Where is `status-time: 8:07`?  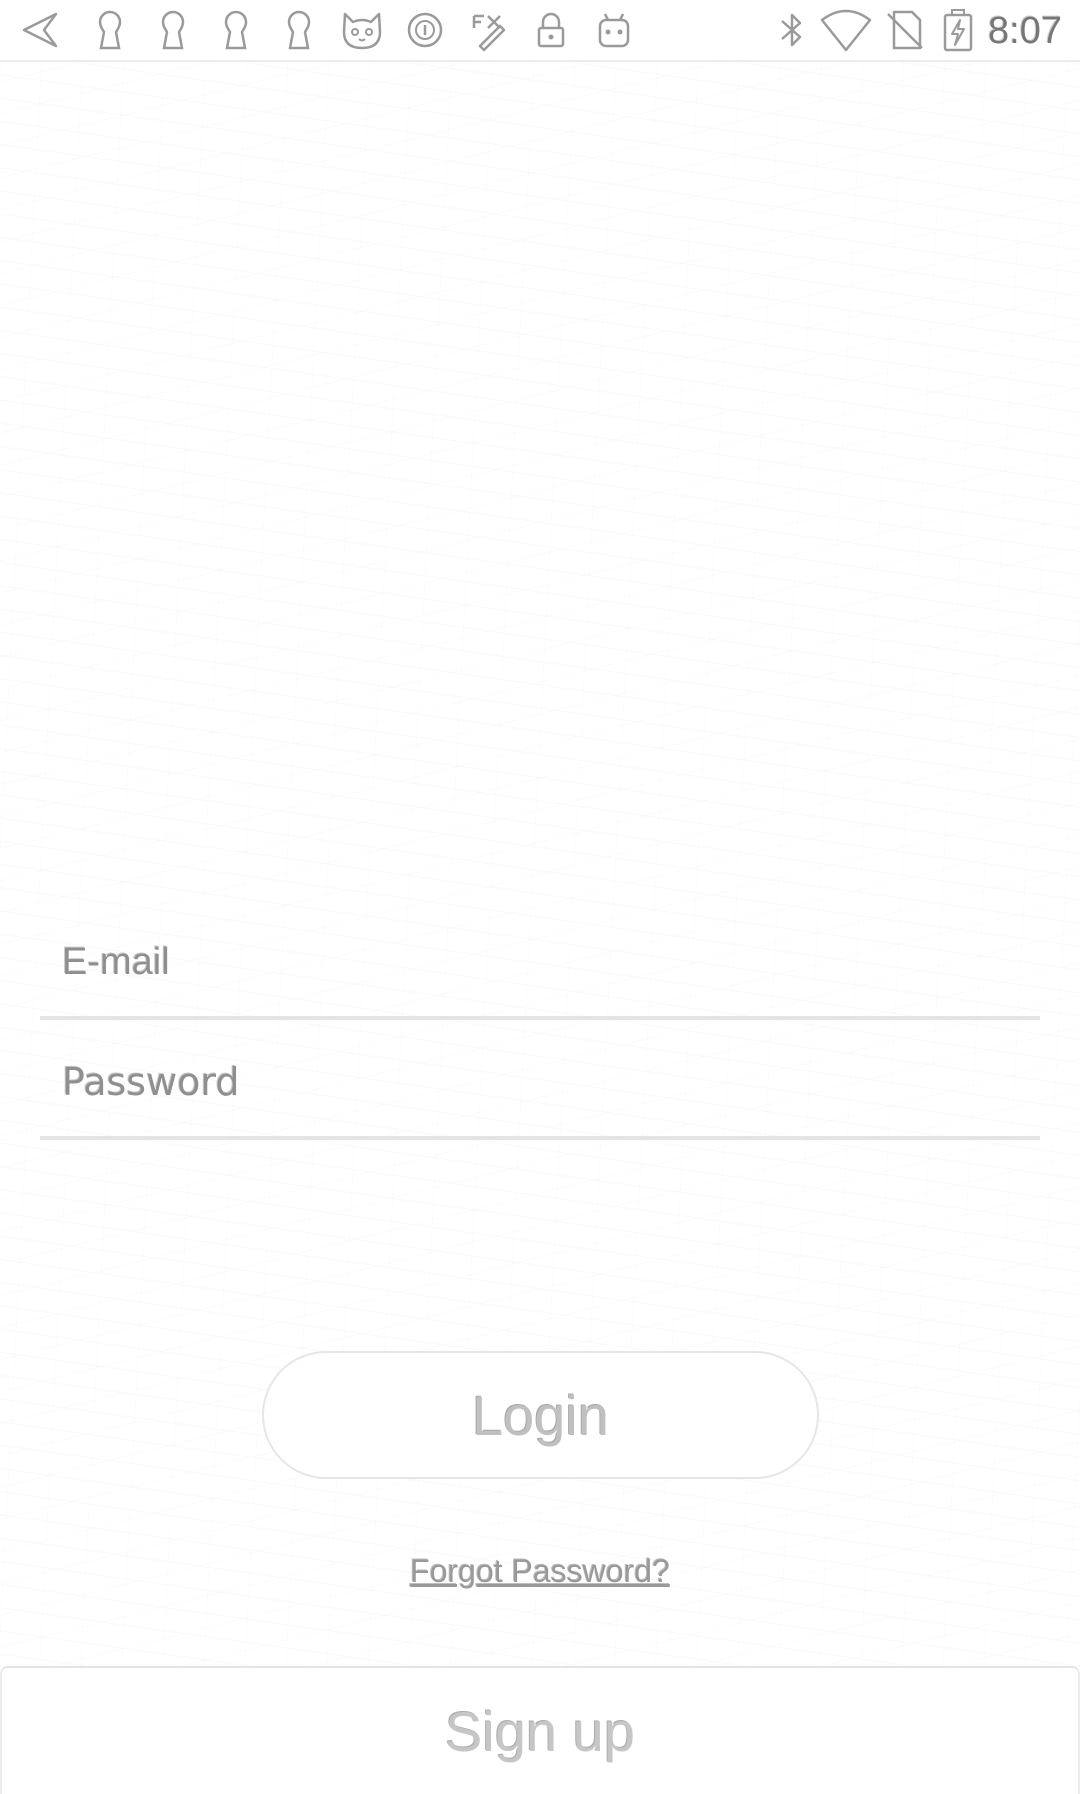 status-time: 8:07 is located at coordinates (1025, 31).